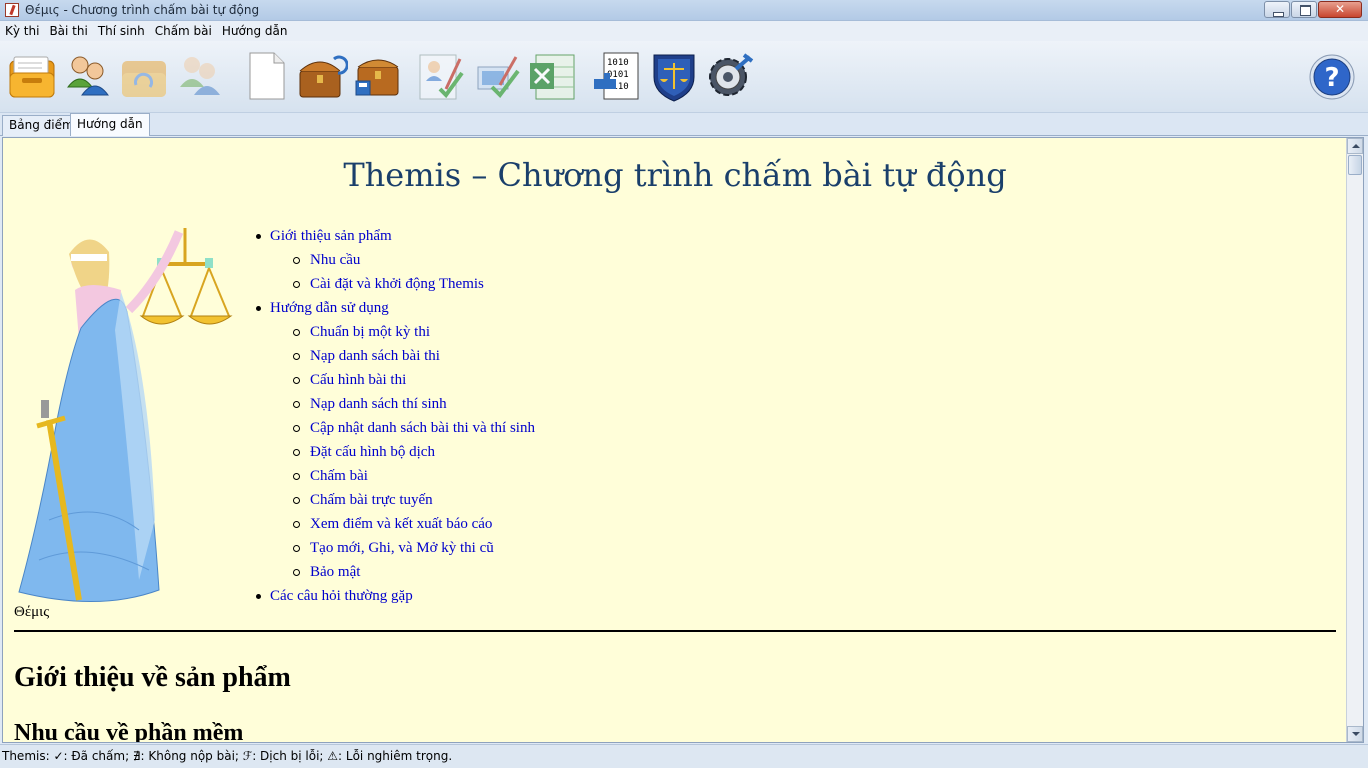  I want to click on export-excel-button, so click(554, 76).